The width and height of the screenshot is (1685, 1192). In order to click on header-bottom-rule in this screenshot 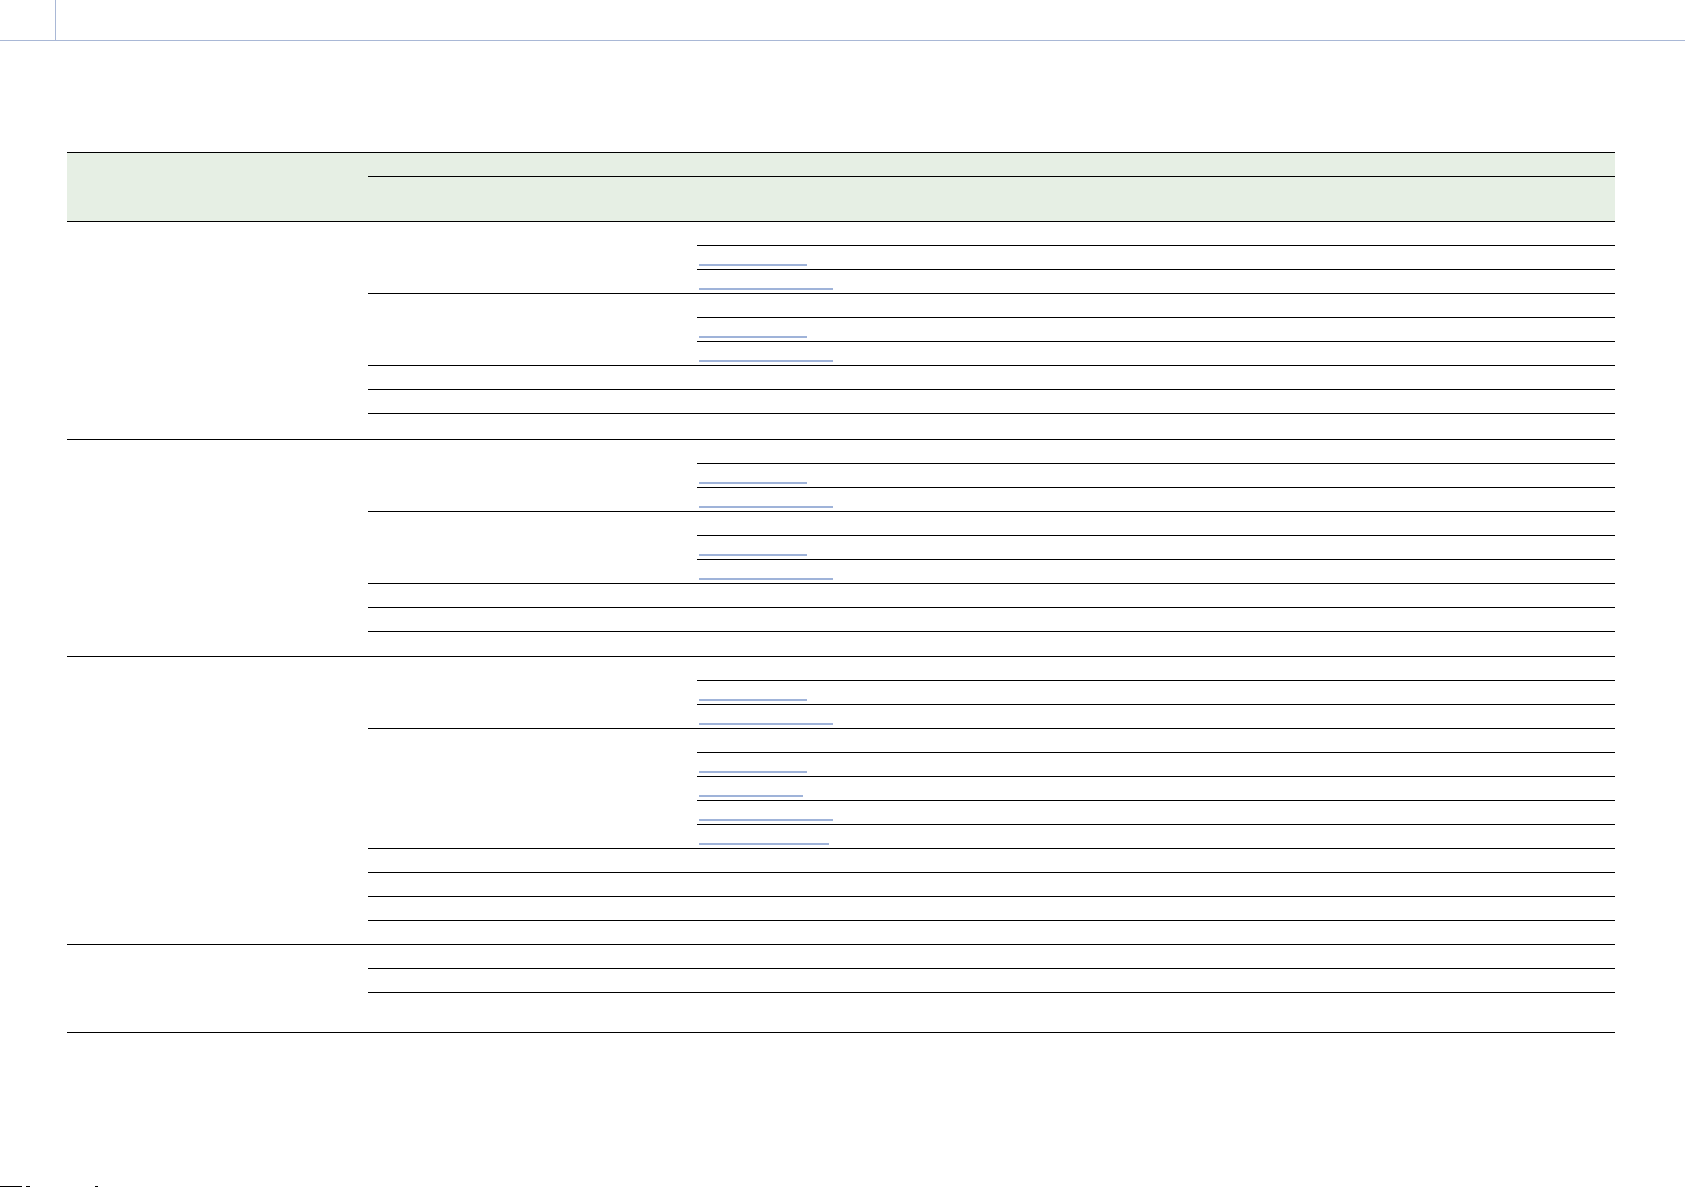, I will do `click(841, 221)`.